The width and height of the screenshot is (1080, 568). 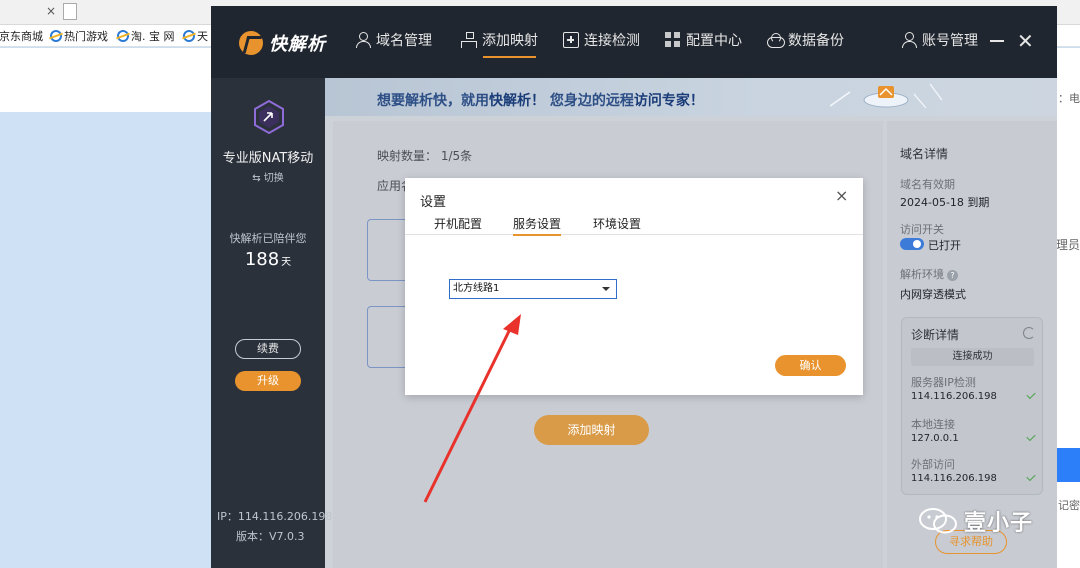 What do you see at coordinates (458, 223) in the screenshot?
I see `tab-startup-config: 开机配置` at bounding box center [458, 223].